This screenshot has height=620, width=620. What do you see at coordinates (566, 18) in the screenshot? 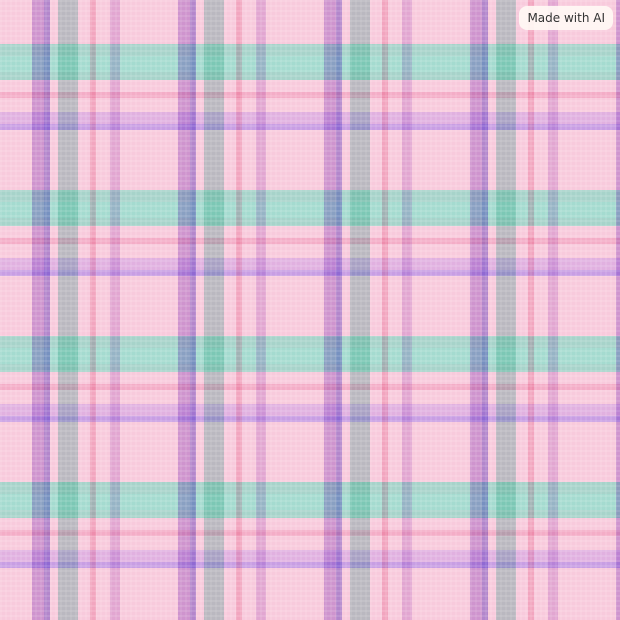
I see `made-with-ai-badge: Made with AI` at bounding box center [566, 18].